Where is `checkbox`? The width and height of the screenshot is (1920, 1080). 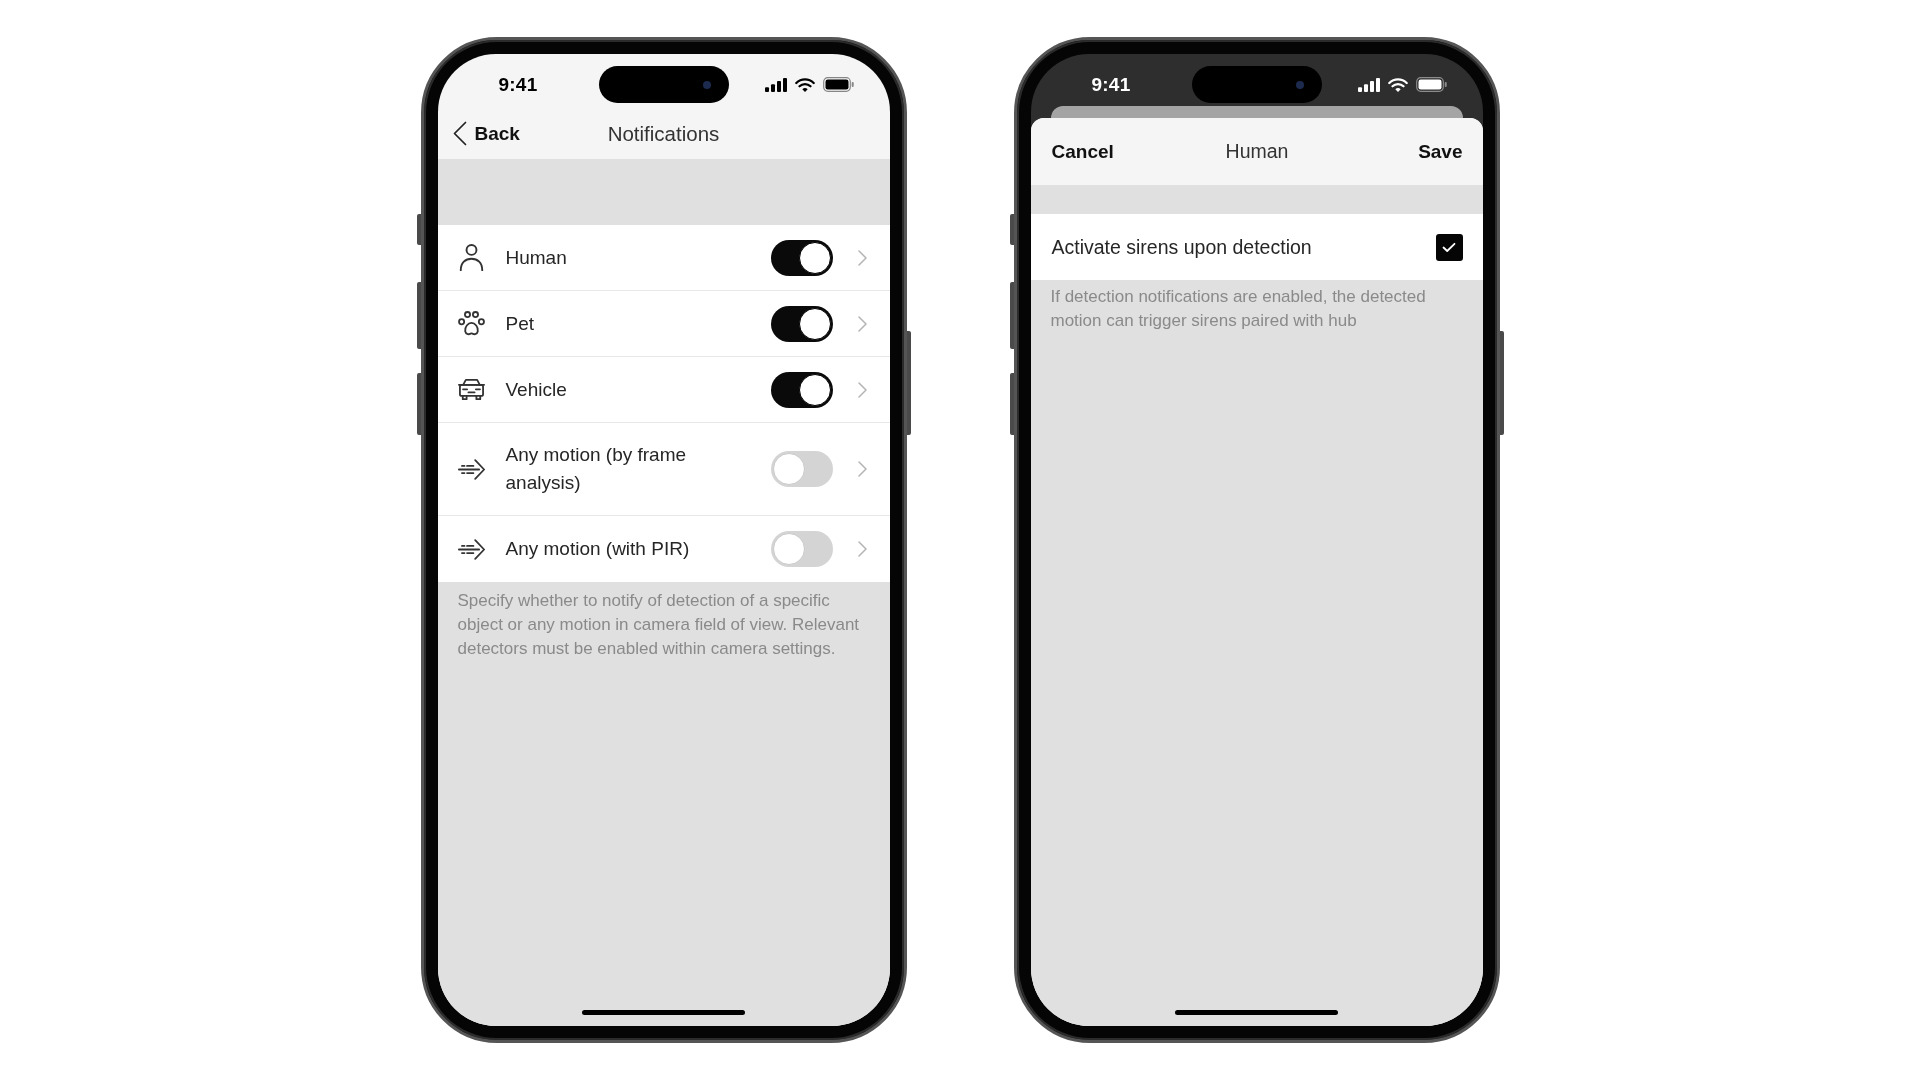
checkbox is located at coordinates (1449, 247).